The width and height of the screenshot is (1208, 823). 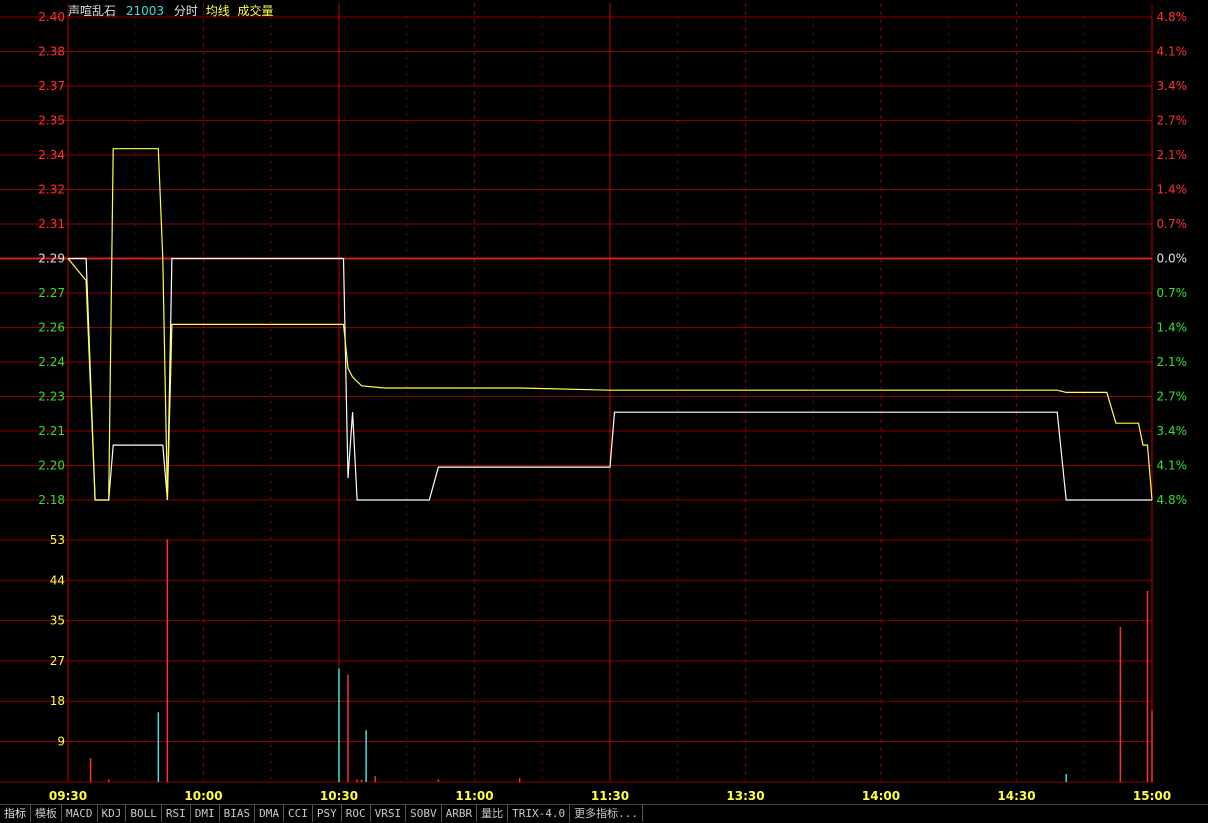 I want to click on indicator-tab: ARBR, so click(x=460, y=813).